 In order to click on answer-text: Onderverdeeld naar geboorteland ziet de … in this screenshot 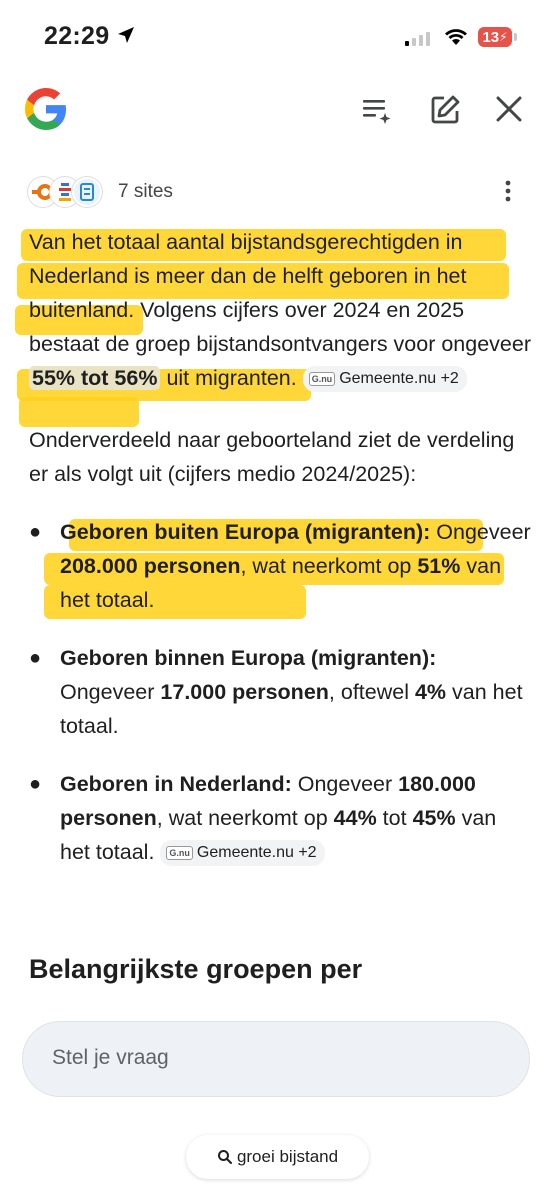, I will do `click(272, 457)`.